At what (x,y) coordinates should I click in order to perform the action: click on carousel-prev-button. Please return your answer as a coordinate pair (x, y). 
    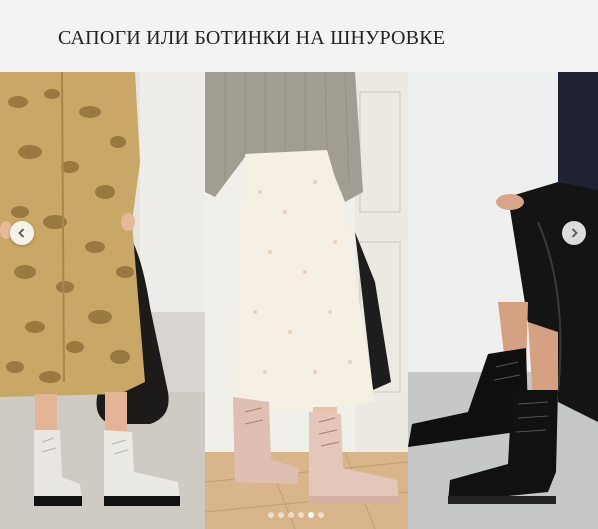
    Looking at the image, I should click on (22, 233).